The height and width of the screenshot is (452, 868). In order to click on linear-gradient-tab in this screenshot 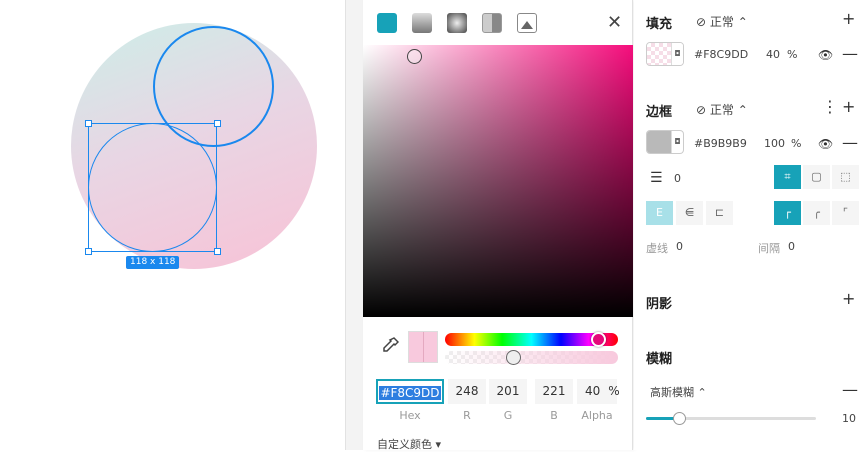, I will do `click(422, 23)`.